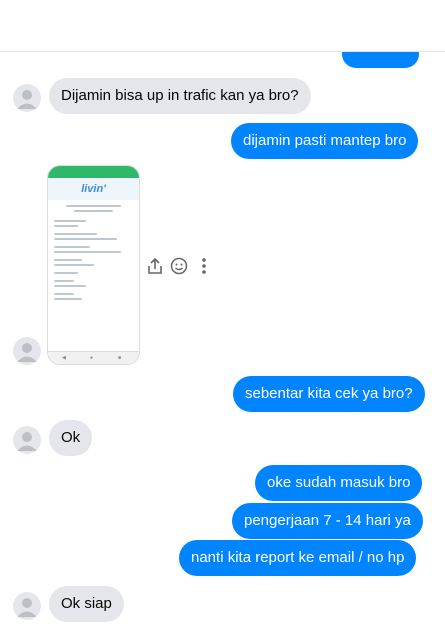 This screenshot has height=631, width=445. Describe the element at coordinates (93, 357) in the screenshot. I see `photo-nav-bar: ◀ ● ■` at that location.